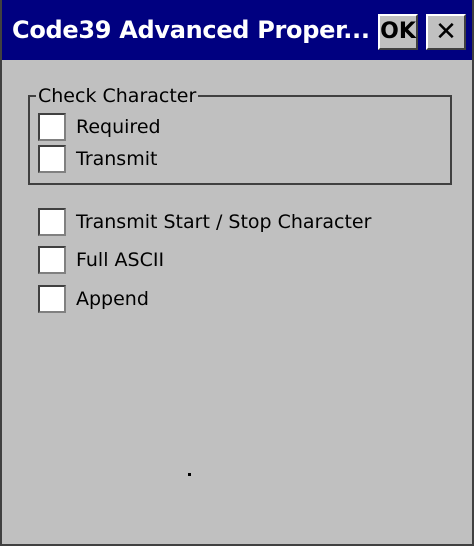 This screenshot has width=474, height=546. I want to click on stray-dot, so click(189, 474).